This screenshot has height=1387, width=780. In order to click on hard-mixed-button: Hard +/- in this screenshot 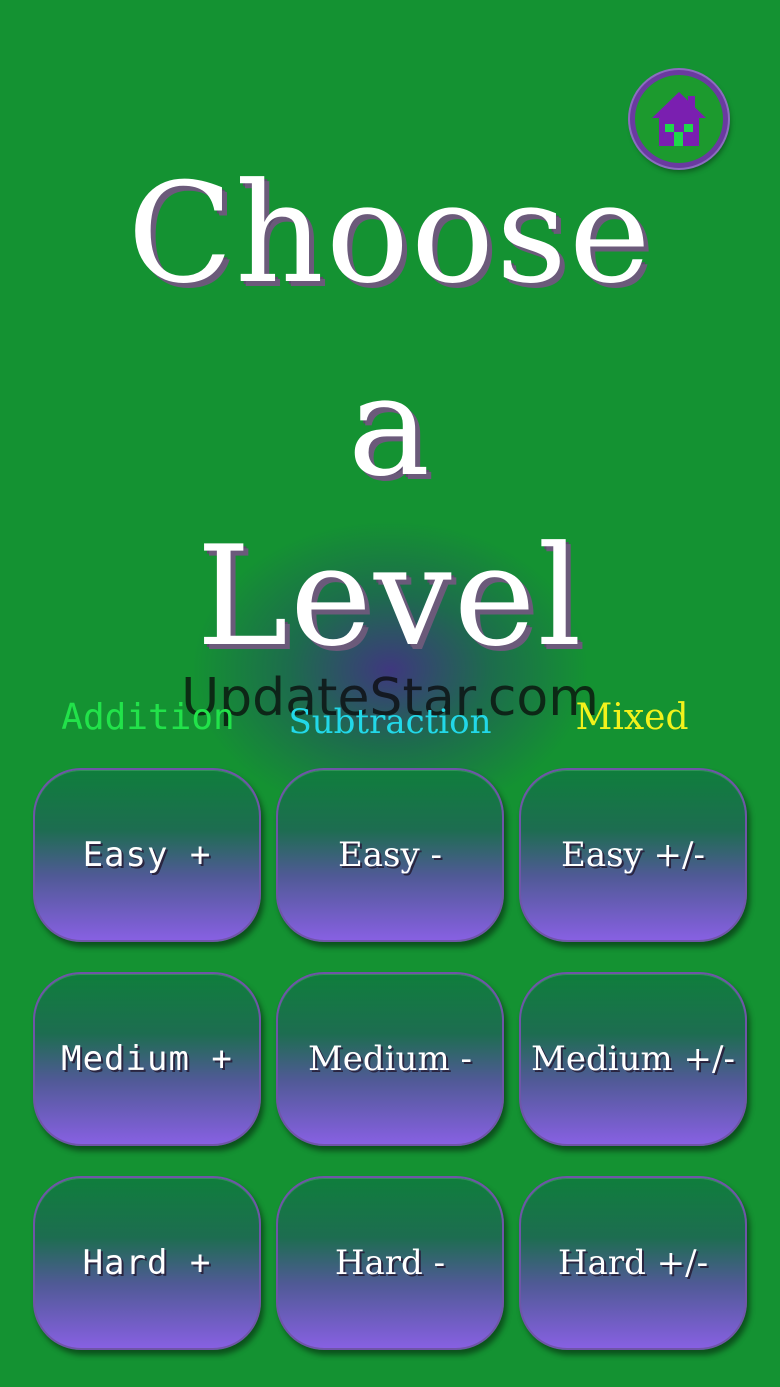, I will do `click(633, 1263)`.